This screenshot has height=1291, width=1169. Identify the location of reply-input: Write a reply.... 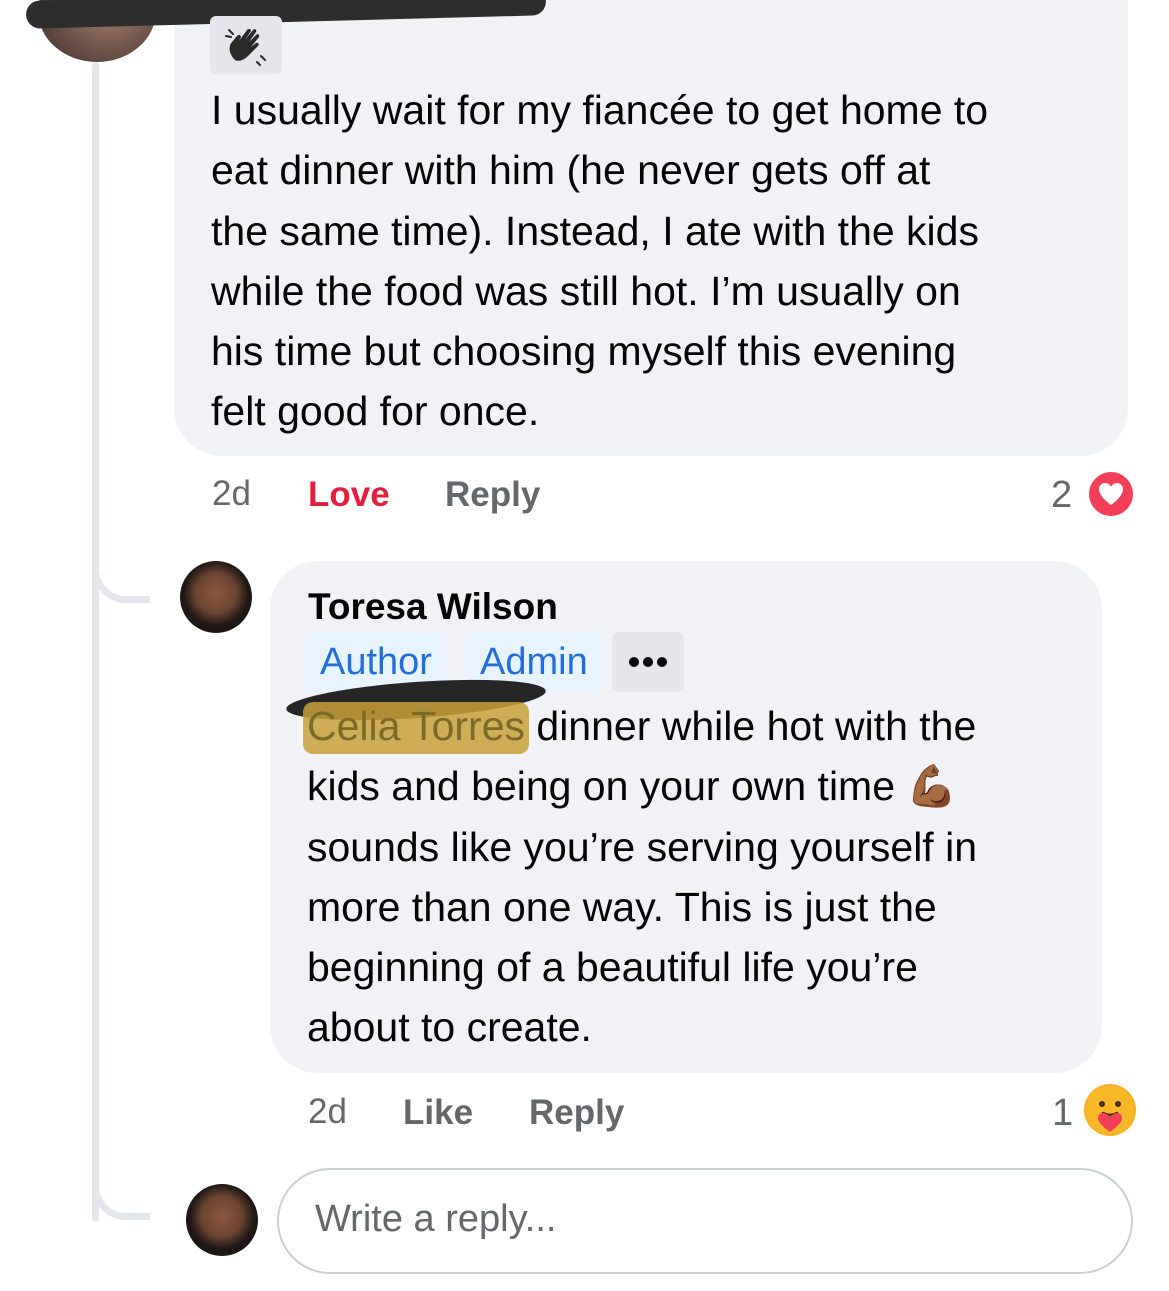
(705, 1221).